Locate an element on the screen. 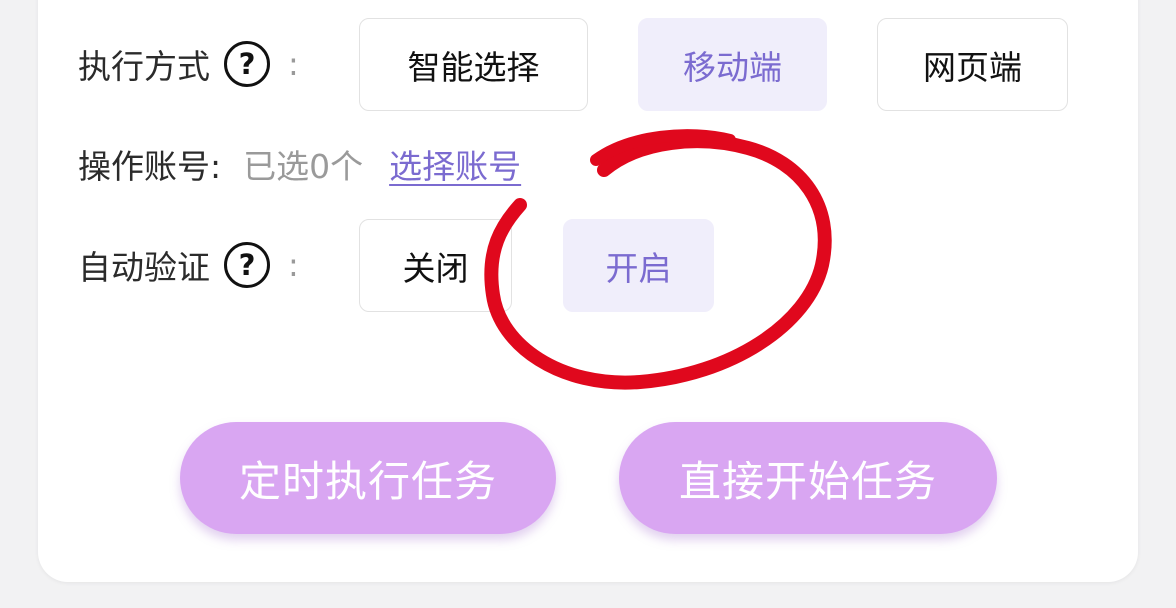 The width and height of the screenshot is (1176, 608). auto-verify-label: 自动验证 is located at coordinates (144, 267).